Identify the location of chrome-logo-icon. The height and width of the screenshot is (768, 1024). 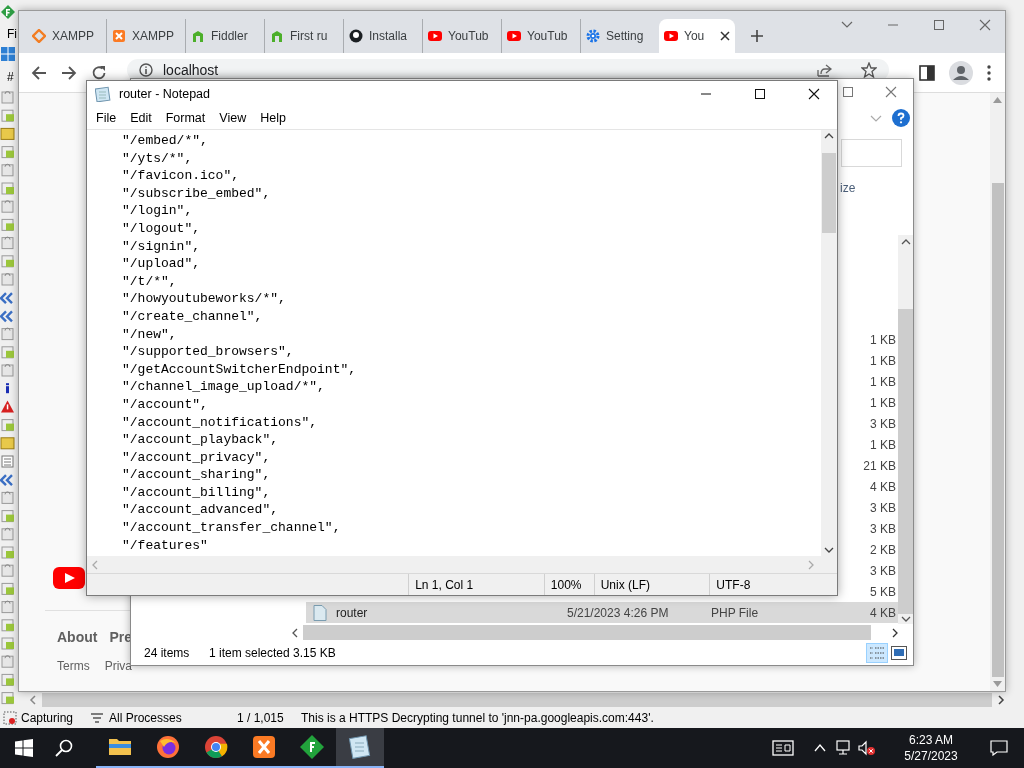
(216, 747).